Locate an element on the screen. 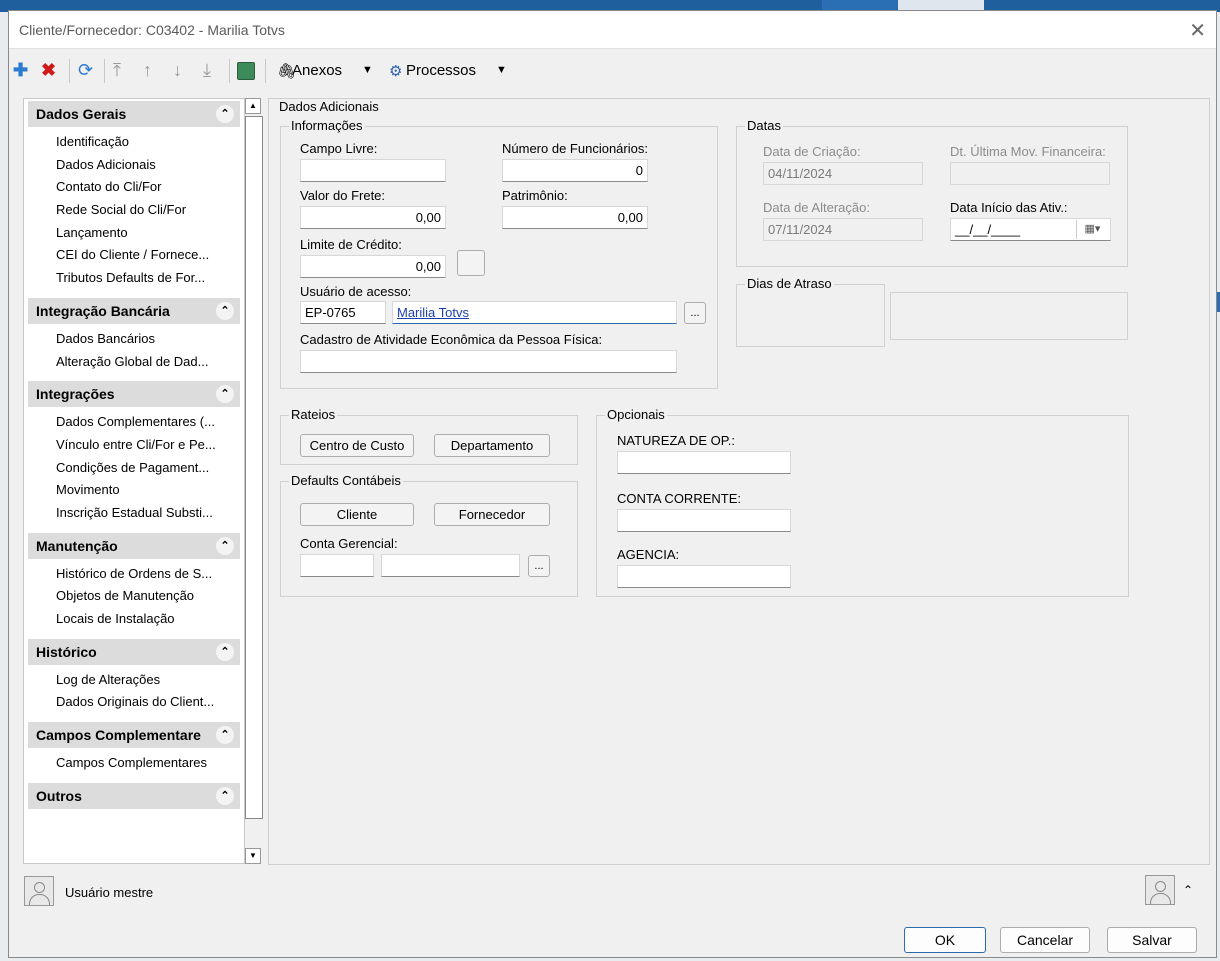  cancelar-button: Cancelar is located at coordinates (1045, 940).